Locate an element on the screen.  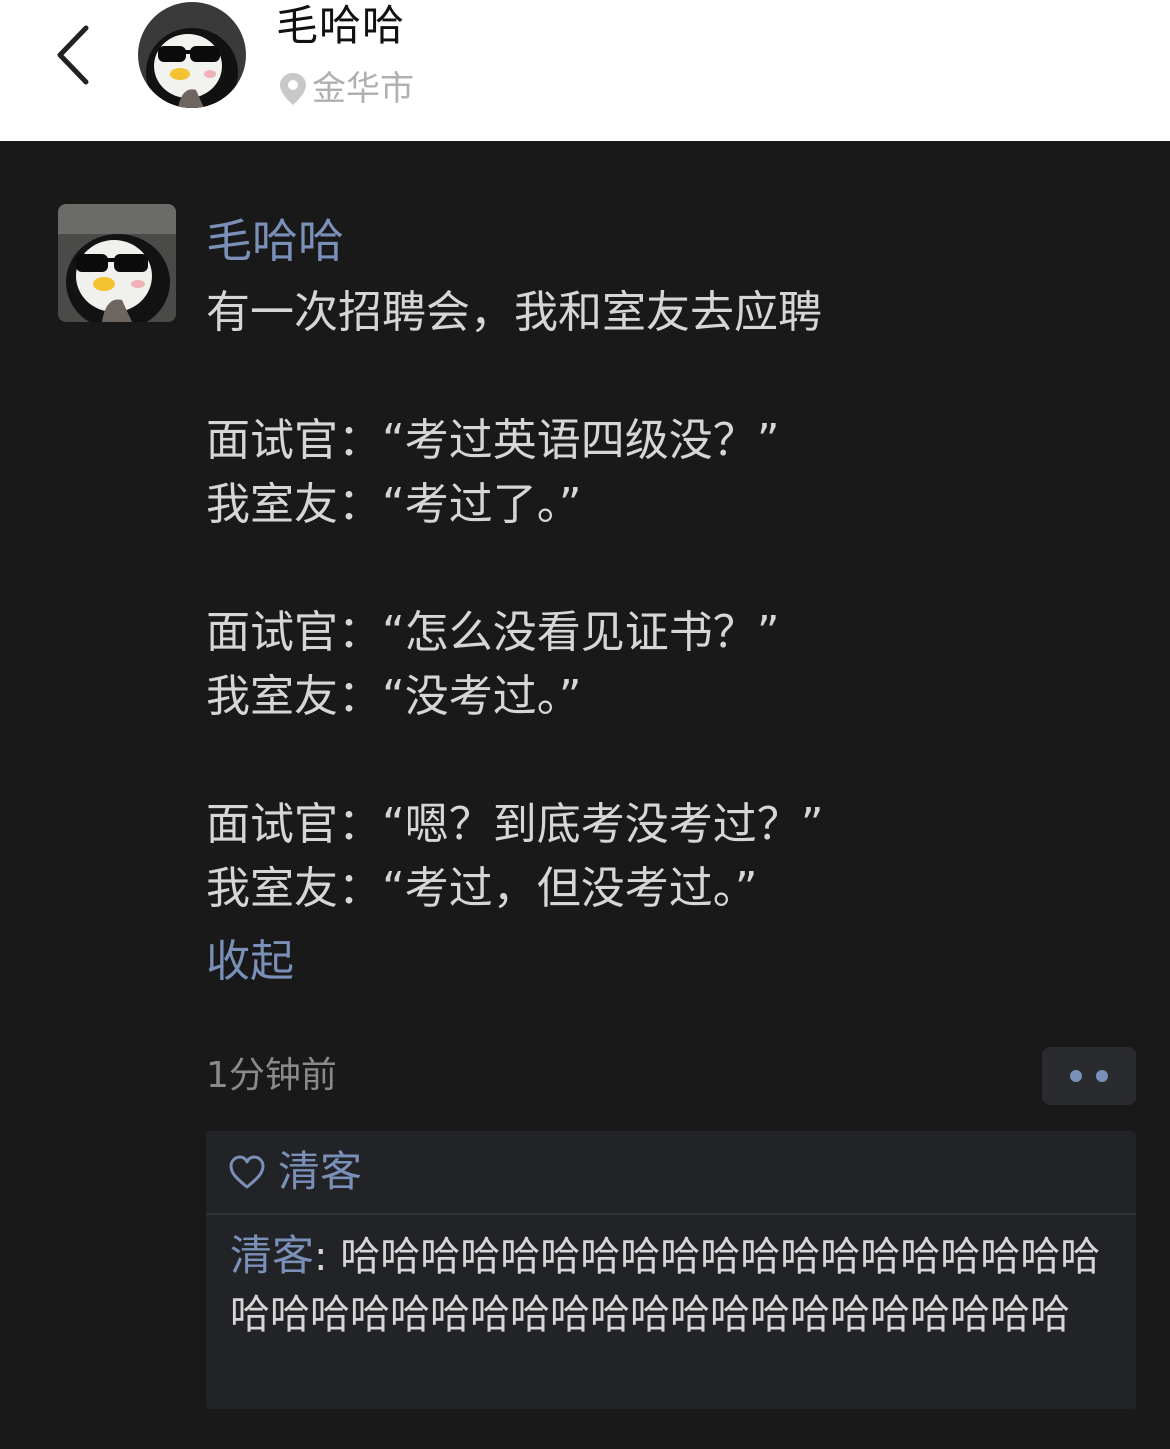
content-line: 我室友：“考过，但没考过。” is located at coordinates (482, 888).